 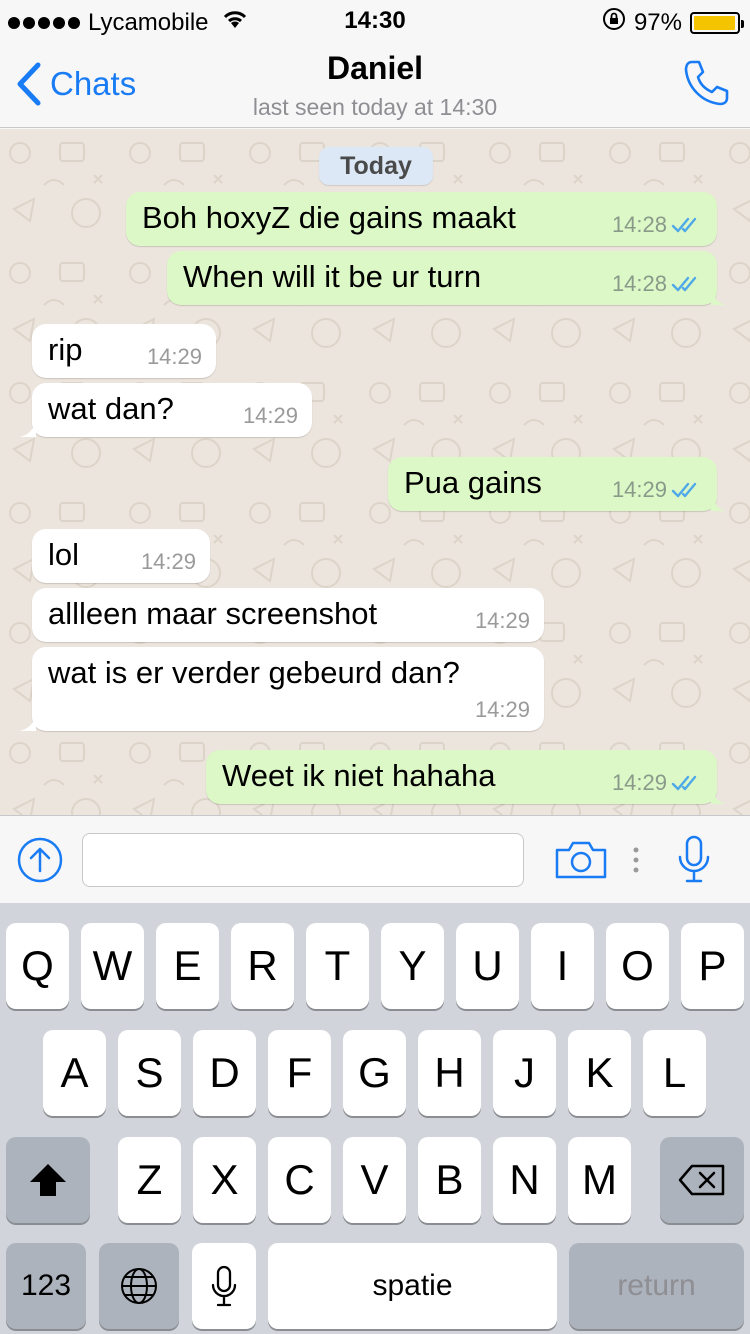 I want to click on camera-icon, so click(x=581, y=860).